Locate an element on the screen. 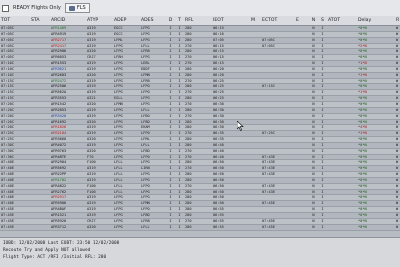 This screenshot has width=400, height=267. arcid-cell: AFR1826 is located at coordinates (59, 127).